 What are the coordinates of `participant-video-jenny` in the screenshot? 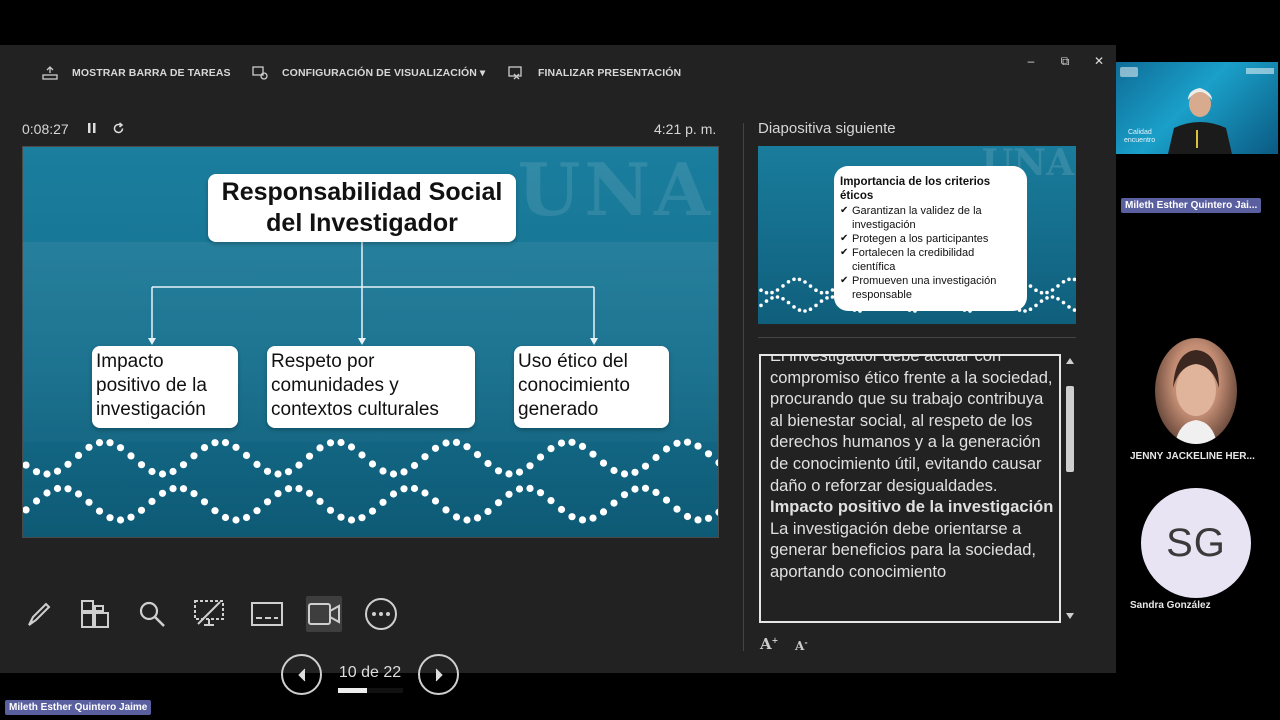 It's located at (1196, 391).